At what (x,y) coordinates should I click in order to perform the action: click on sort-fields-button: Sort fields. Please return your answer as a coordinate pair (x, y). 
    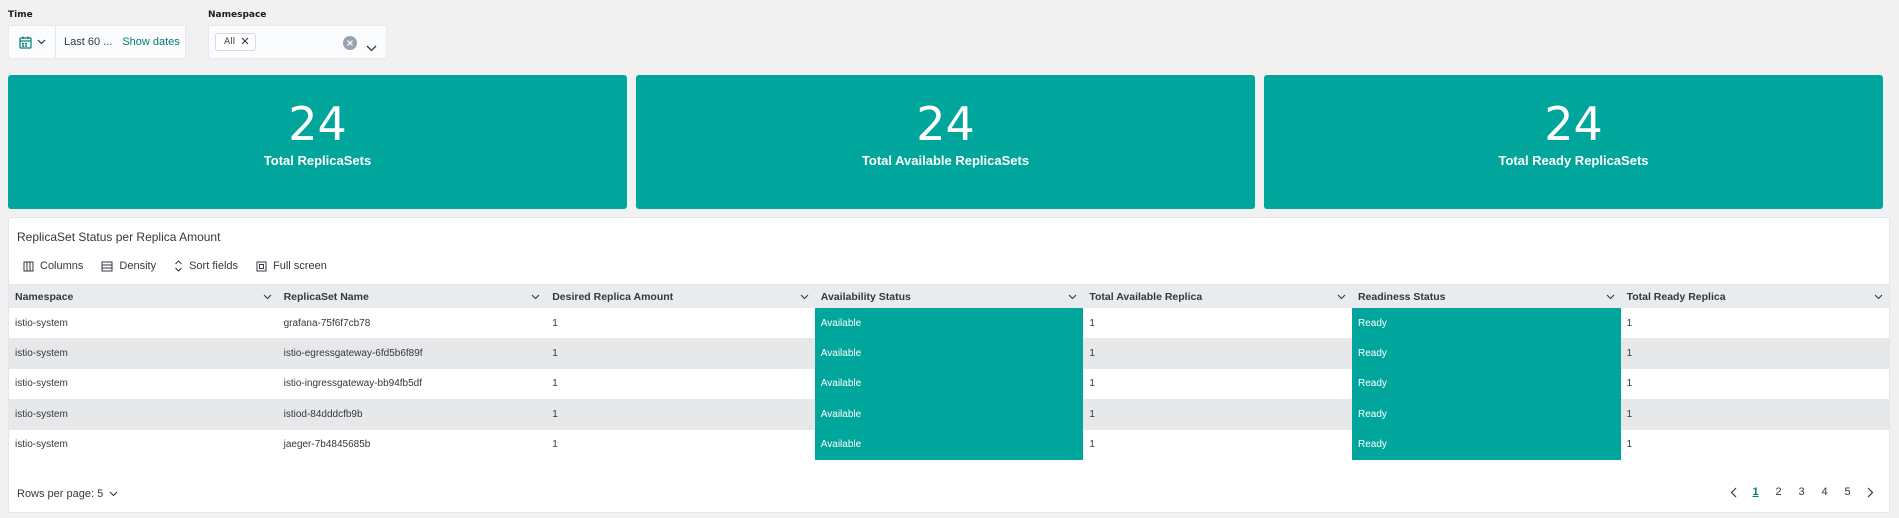
    Looking at the image, I should click on (206, 266).